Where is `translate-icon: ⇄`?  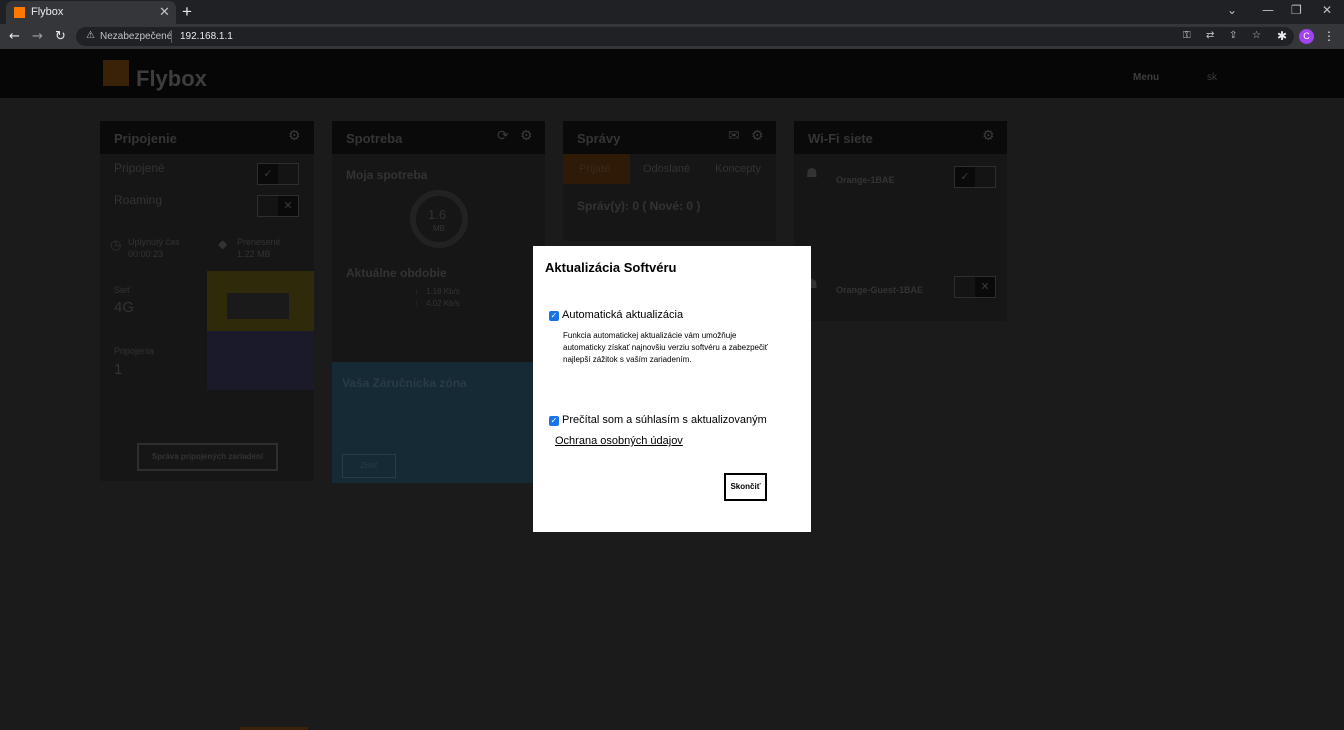 translate-icon: ⇄ is located at coordinates (1210, 35).